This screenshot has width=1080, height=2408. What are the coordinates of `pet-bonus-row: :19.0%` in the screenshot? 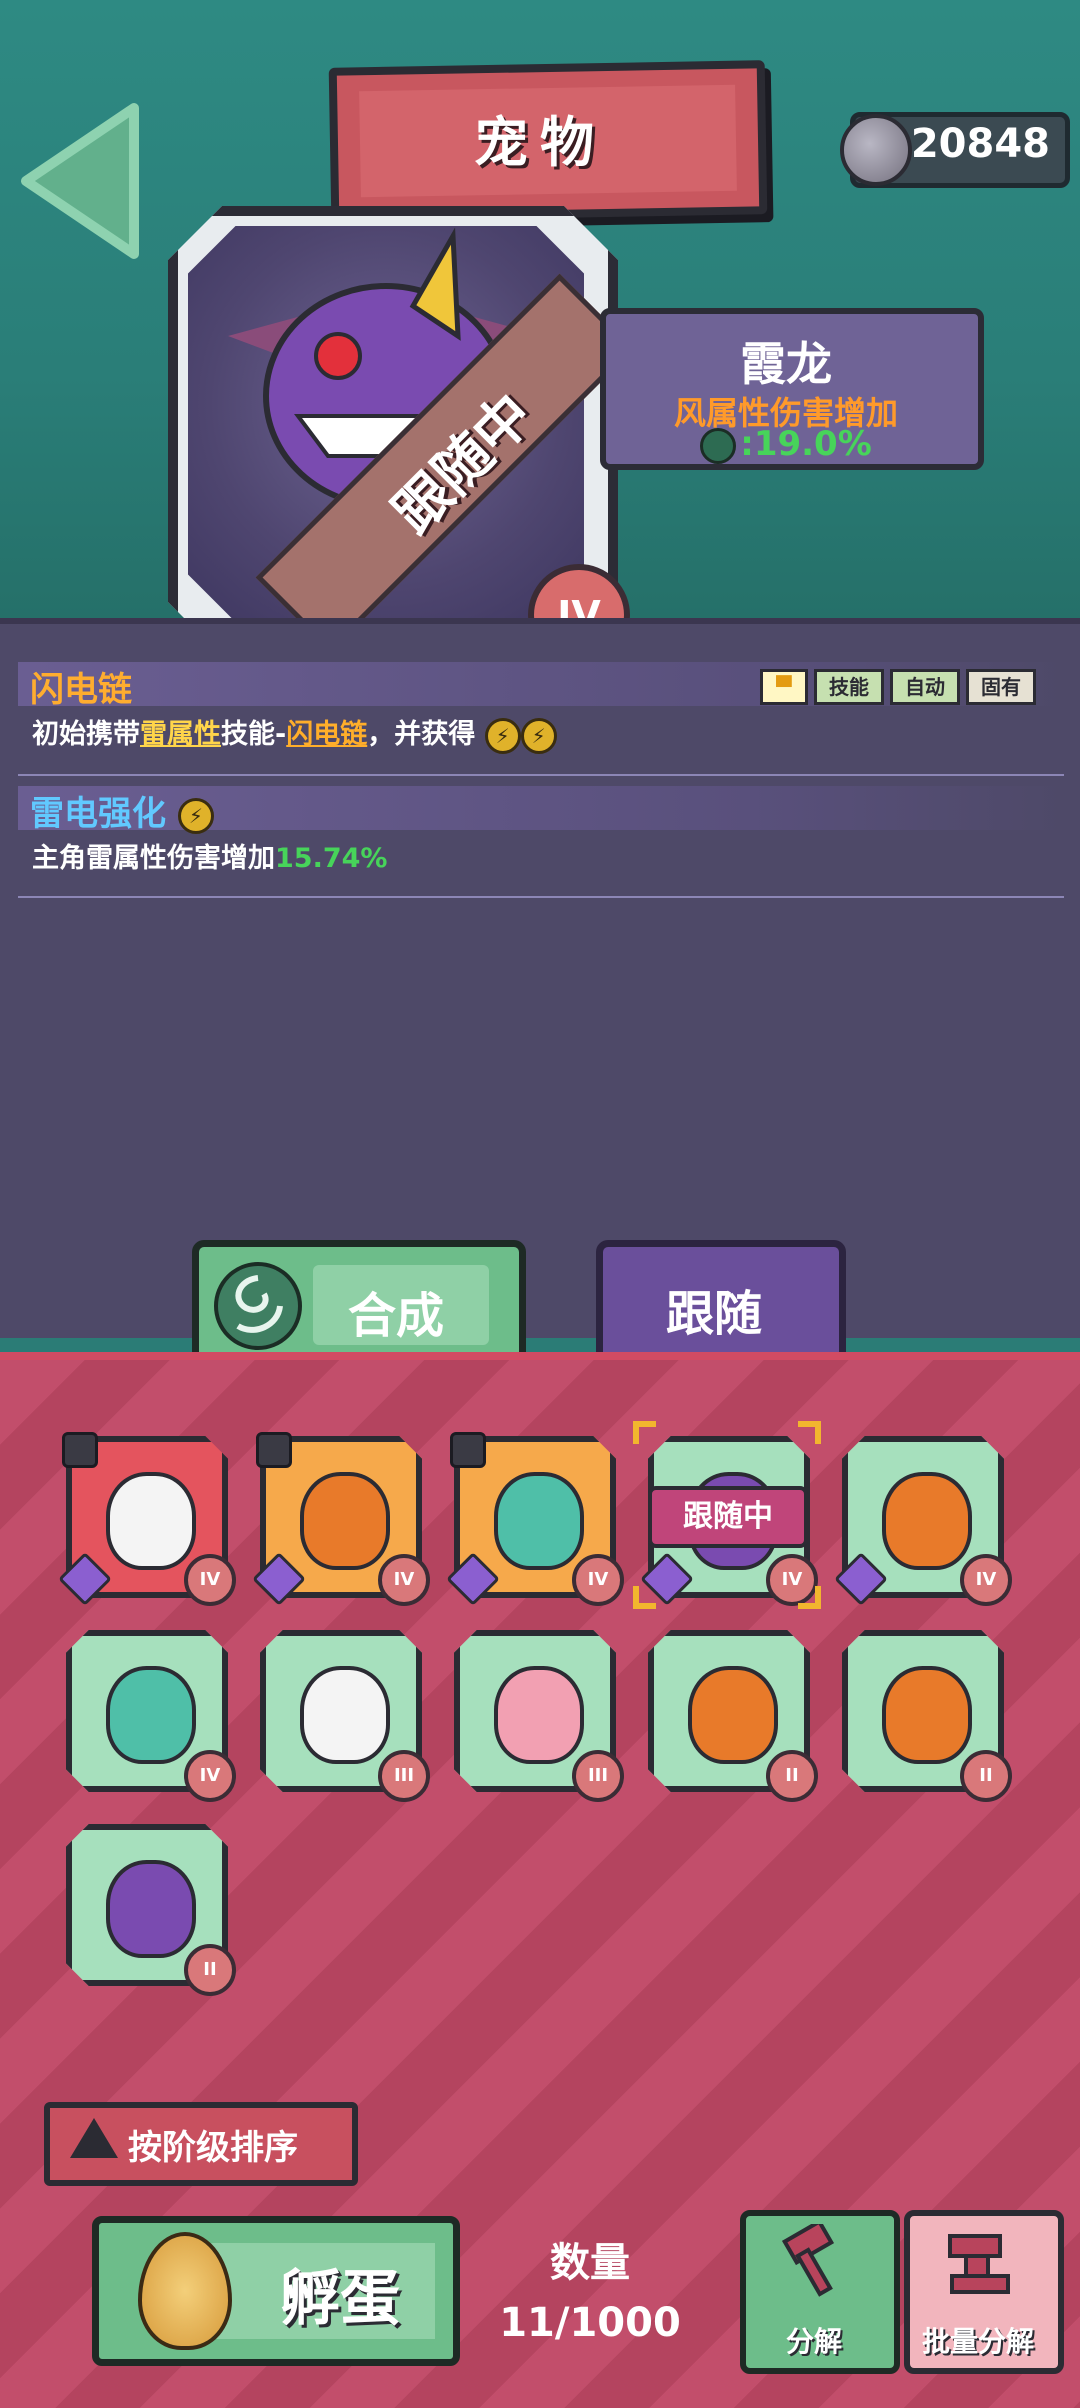 It's located at (786, 444).